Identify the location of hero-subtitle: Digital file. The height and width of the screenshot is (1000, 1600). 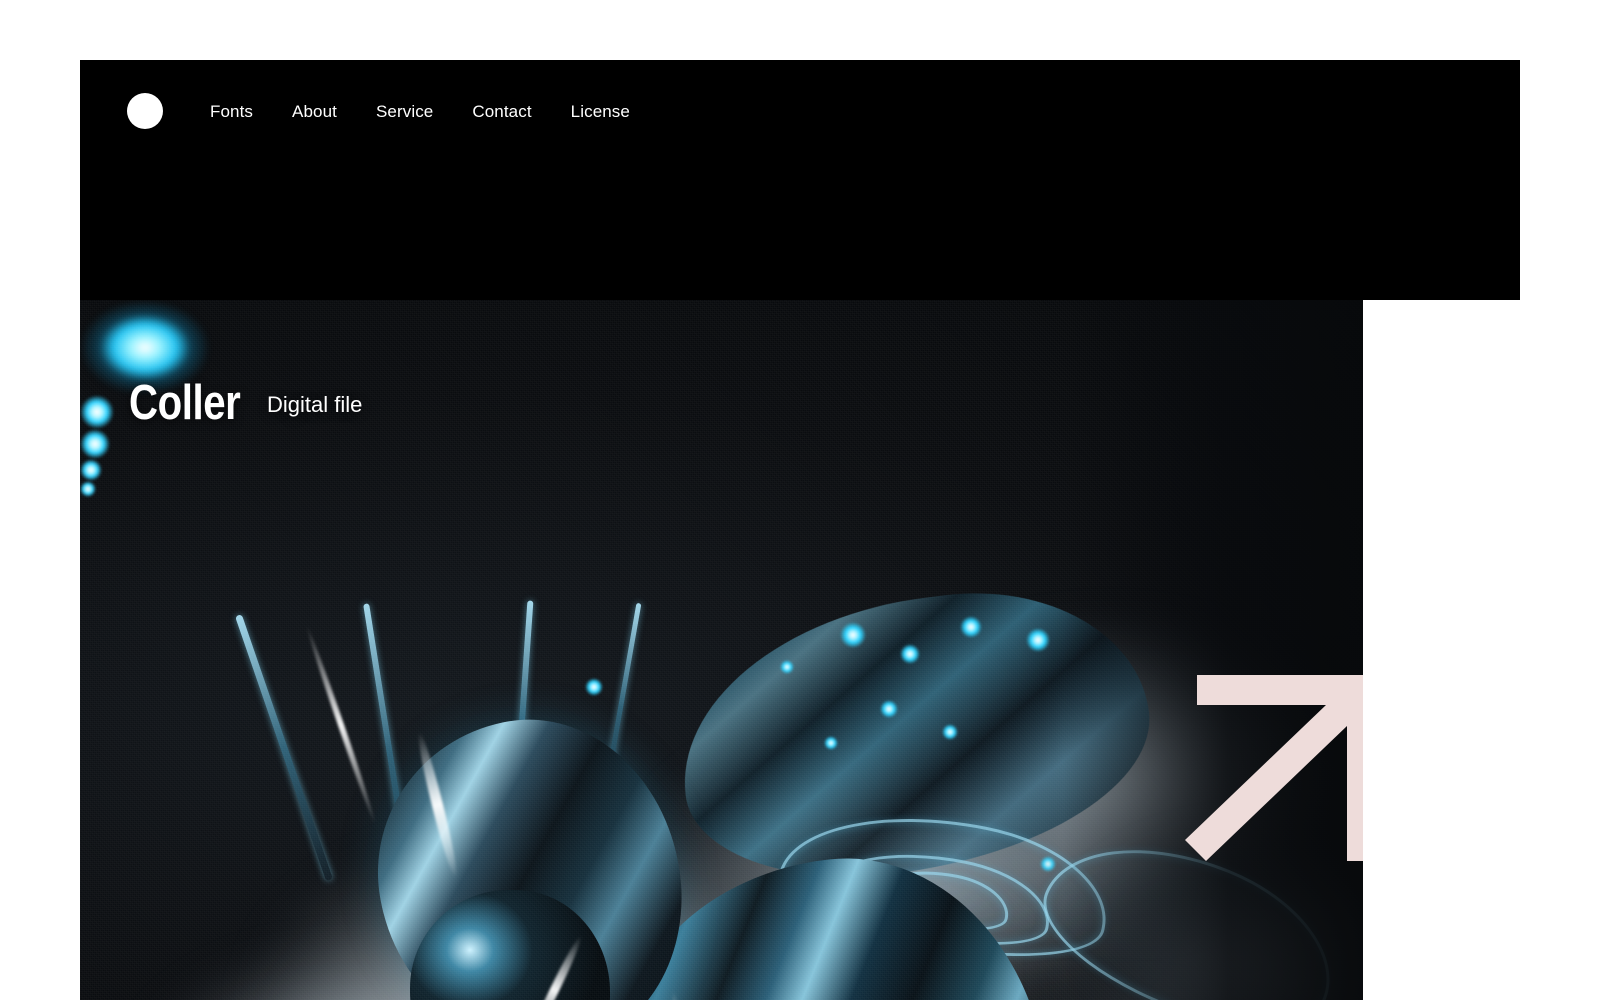
(315, 404).